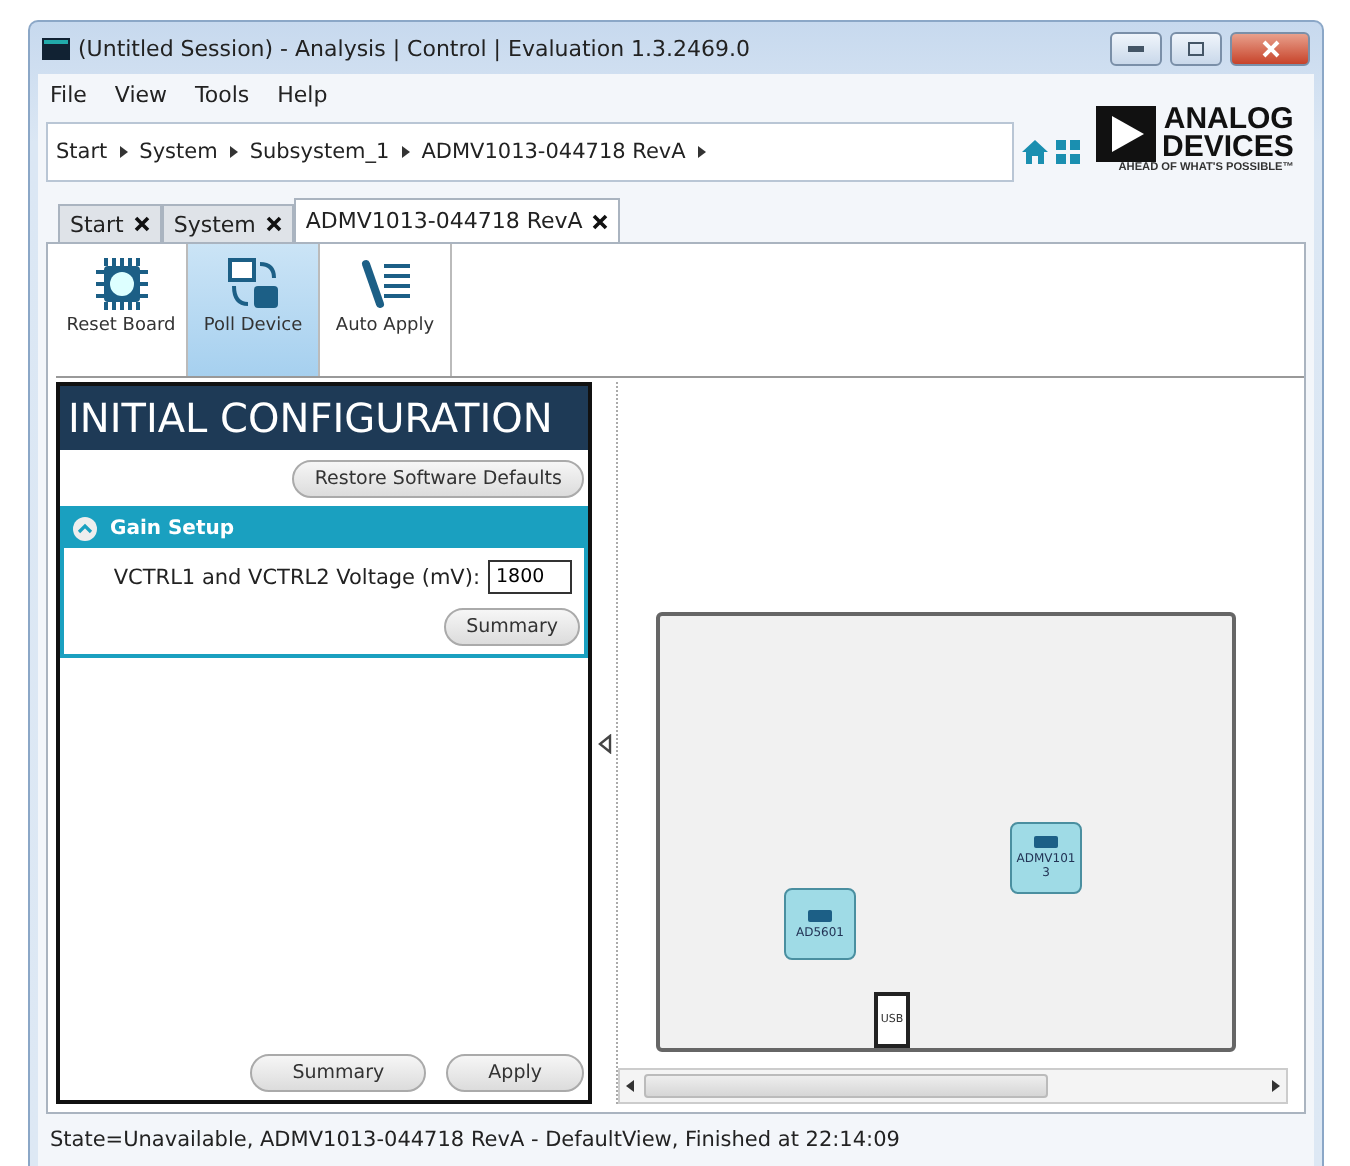 The height and width of the screenshot is (1166, 1350). I want to click on panel-button: Apply, so click(515, 1073).